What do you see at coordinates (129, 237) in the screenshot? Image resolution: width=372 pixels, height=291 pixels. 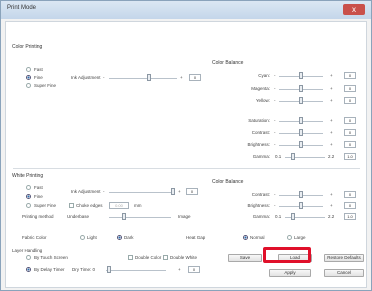 I see `fabric-dark-label: Dark` at bounding box center [129, 237].